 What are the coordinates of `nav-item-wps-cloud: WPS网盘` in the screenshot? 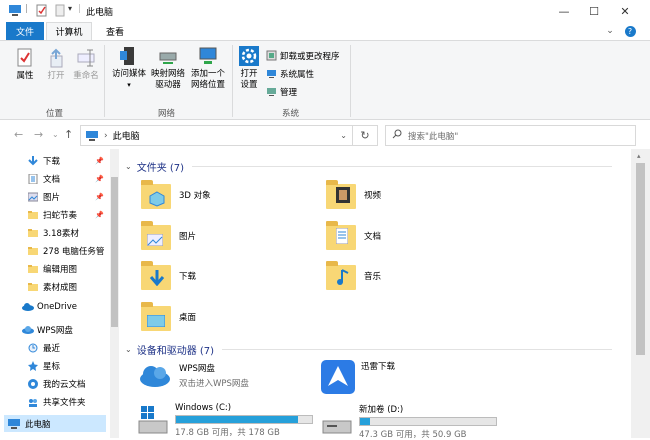 It's located at (66, 329).